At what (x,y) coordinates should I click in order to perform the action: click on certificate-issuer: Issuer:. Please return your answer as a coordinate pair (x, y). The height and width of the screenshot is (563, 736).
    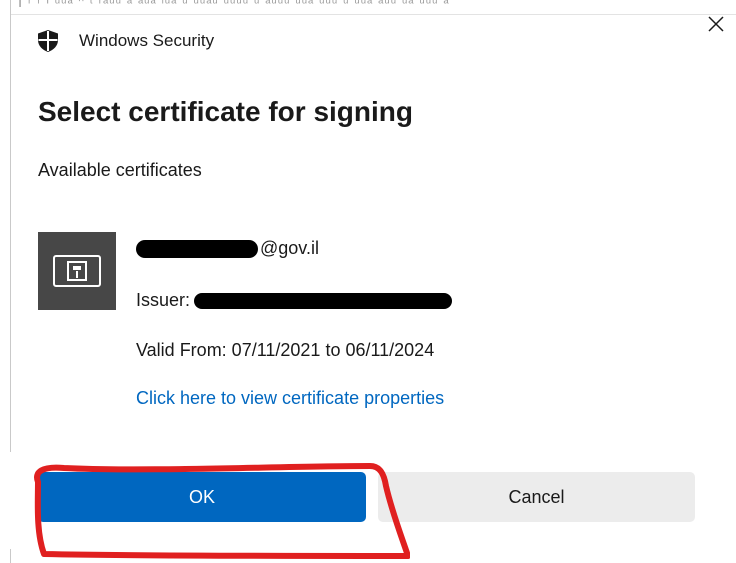
    Looking at the image, I should click on (294, 300).